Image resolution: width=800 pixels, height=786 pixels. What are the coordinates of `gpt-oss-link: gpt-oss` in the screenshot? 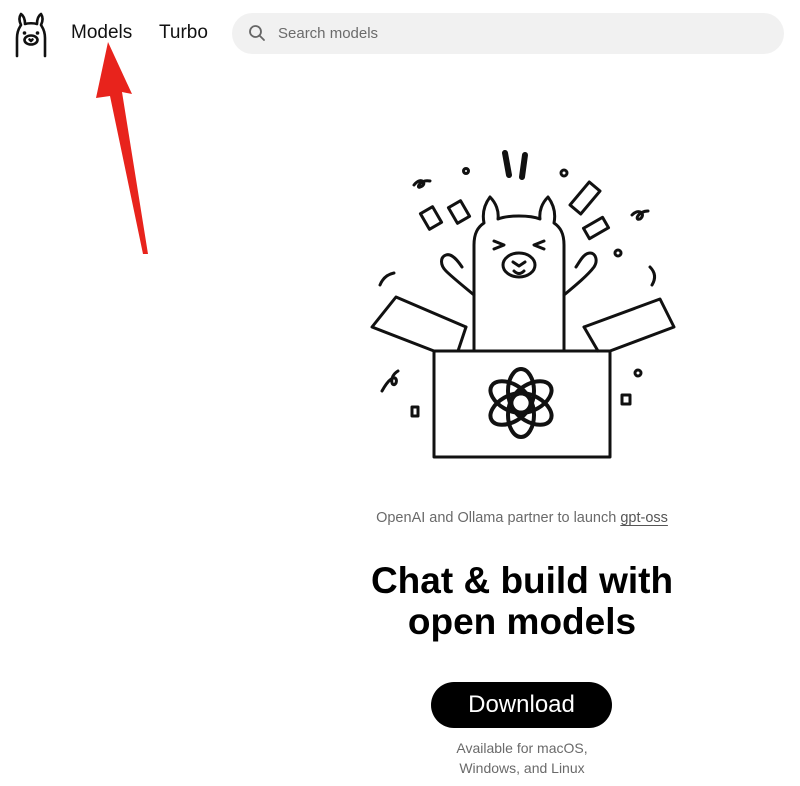 It's located at (644, 518).